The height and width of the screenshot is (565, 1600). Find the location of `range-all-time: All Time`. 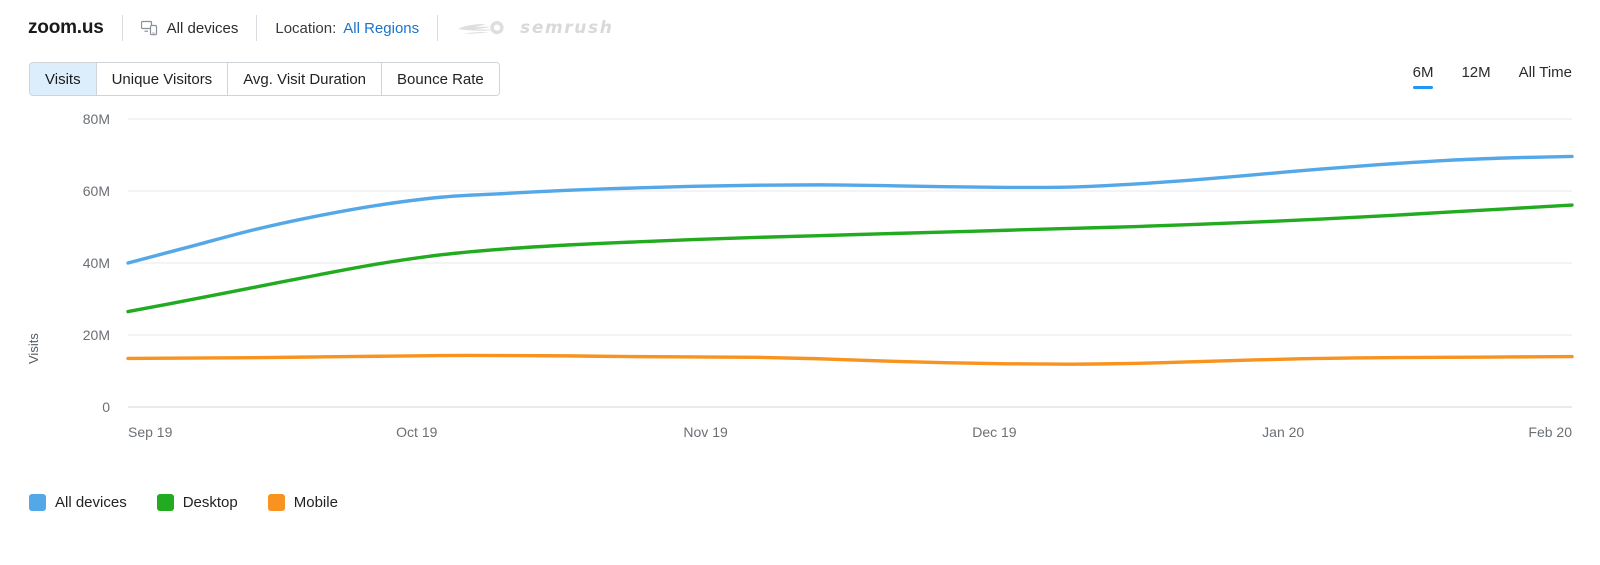

range-all-time: All Time is located at coordinates (1545, 76).